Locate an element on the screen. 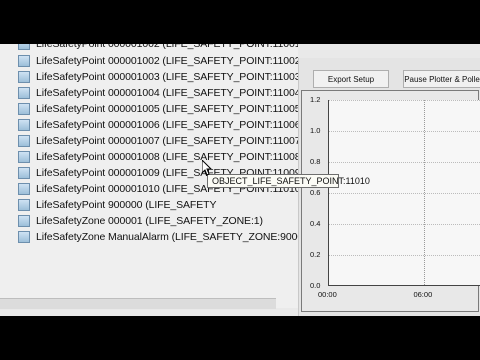 The width and height of the screenshot is (480, 360). tree-item-label: LifeSafetyPoint 900000 (LIFE_SAFETY is located at coordinates (126, 204).